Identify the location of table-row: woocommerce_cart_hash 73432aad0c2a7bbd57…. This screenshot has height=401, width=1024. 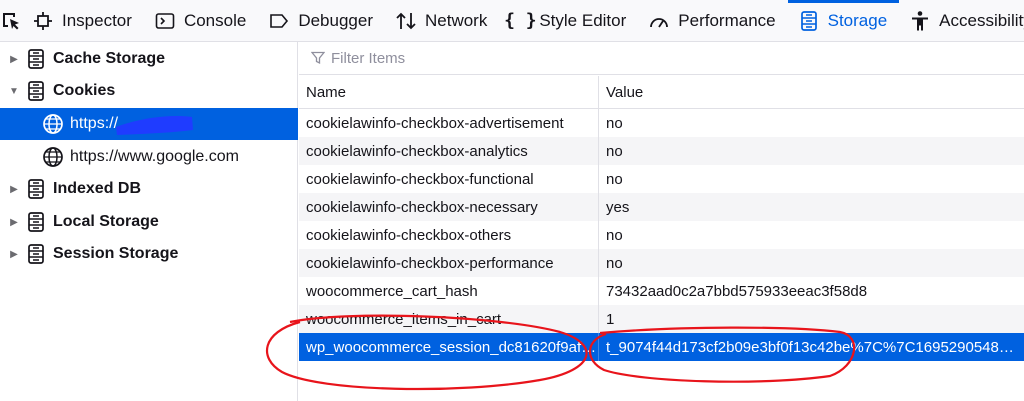
(661, 291).